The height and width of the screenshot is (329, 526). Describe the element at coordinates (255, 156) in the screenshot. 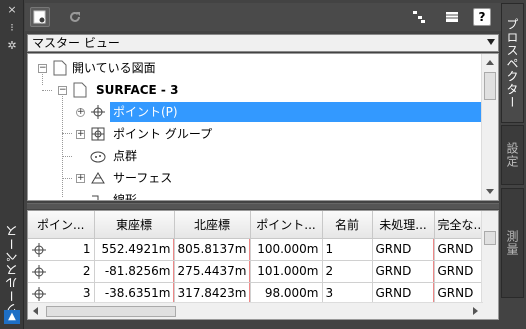

I see `tree-item-point-clouds: 点群` at that location.